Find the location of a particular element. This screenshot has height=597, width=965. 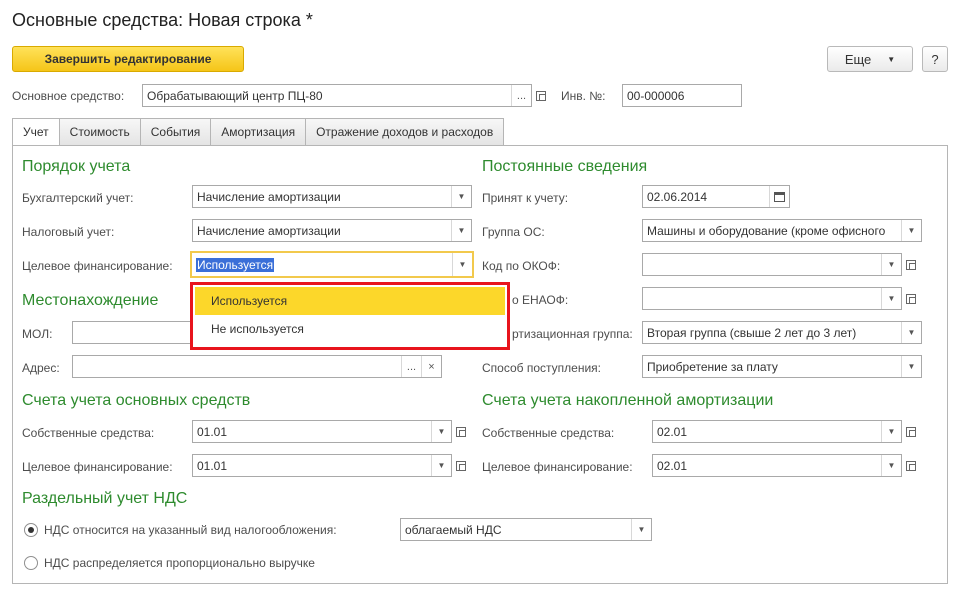

page-title: Основные средства: Новая строка * is located at coordinates (162, 20).